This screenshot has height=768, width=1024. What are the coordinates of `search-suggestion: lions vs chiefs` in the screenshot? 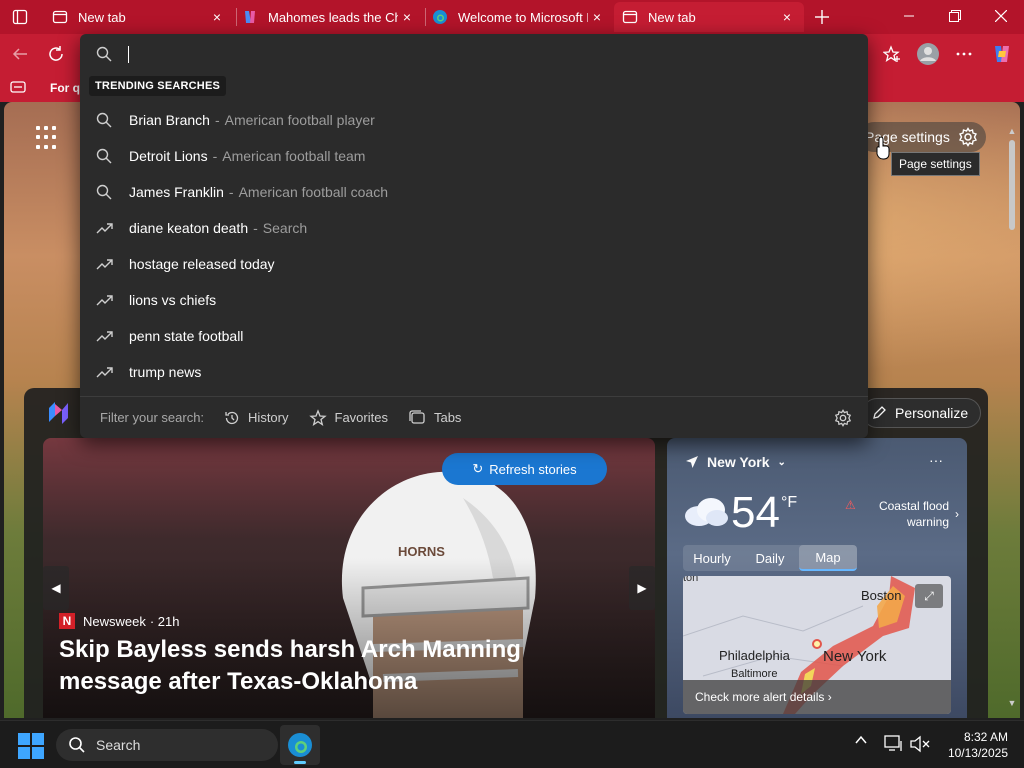 It's located at (474, 300).